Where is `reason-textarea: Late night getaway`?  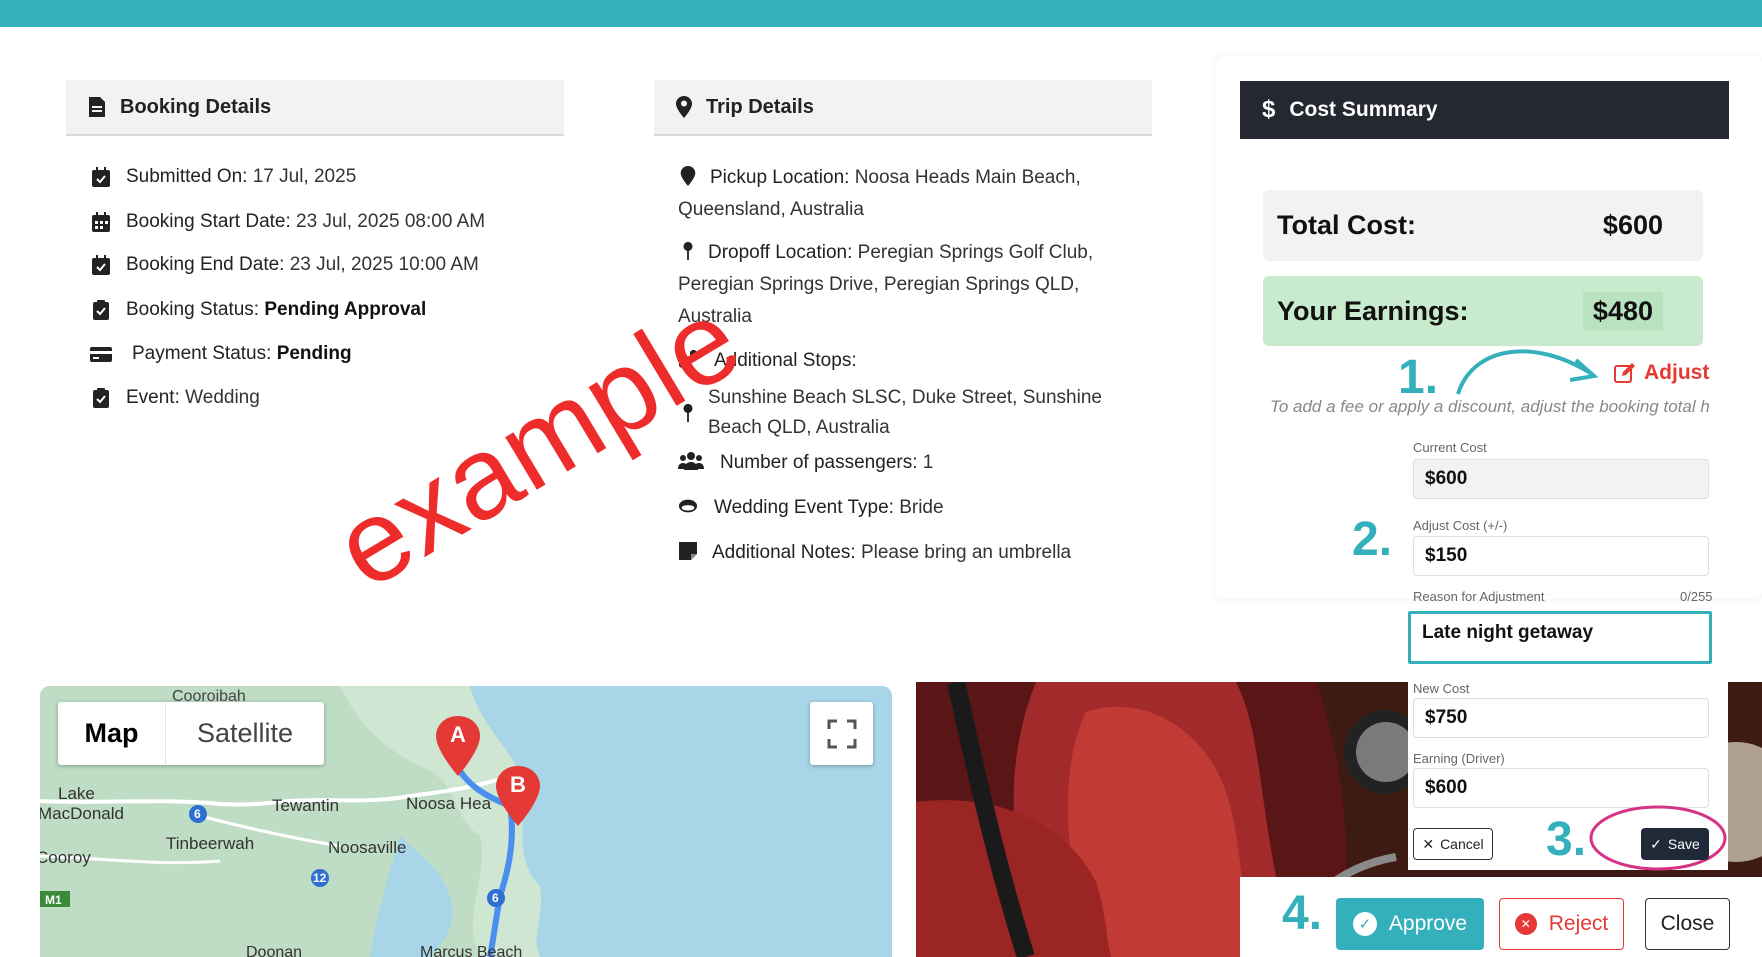
reason-textarea: Late night getaway is located at coordinates (1560, 637).